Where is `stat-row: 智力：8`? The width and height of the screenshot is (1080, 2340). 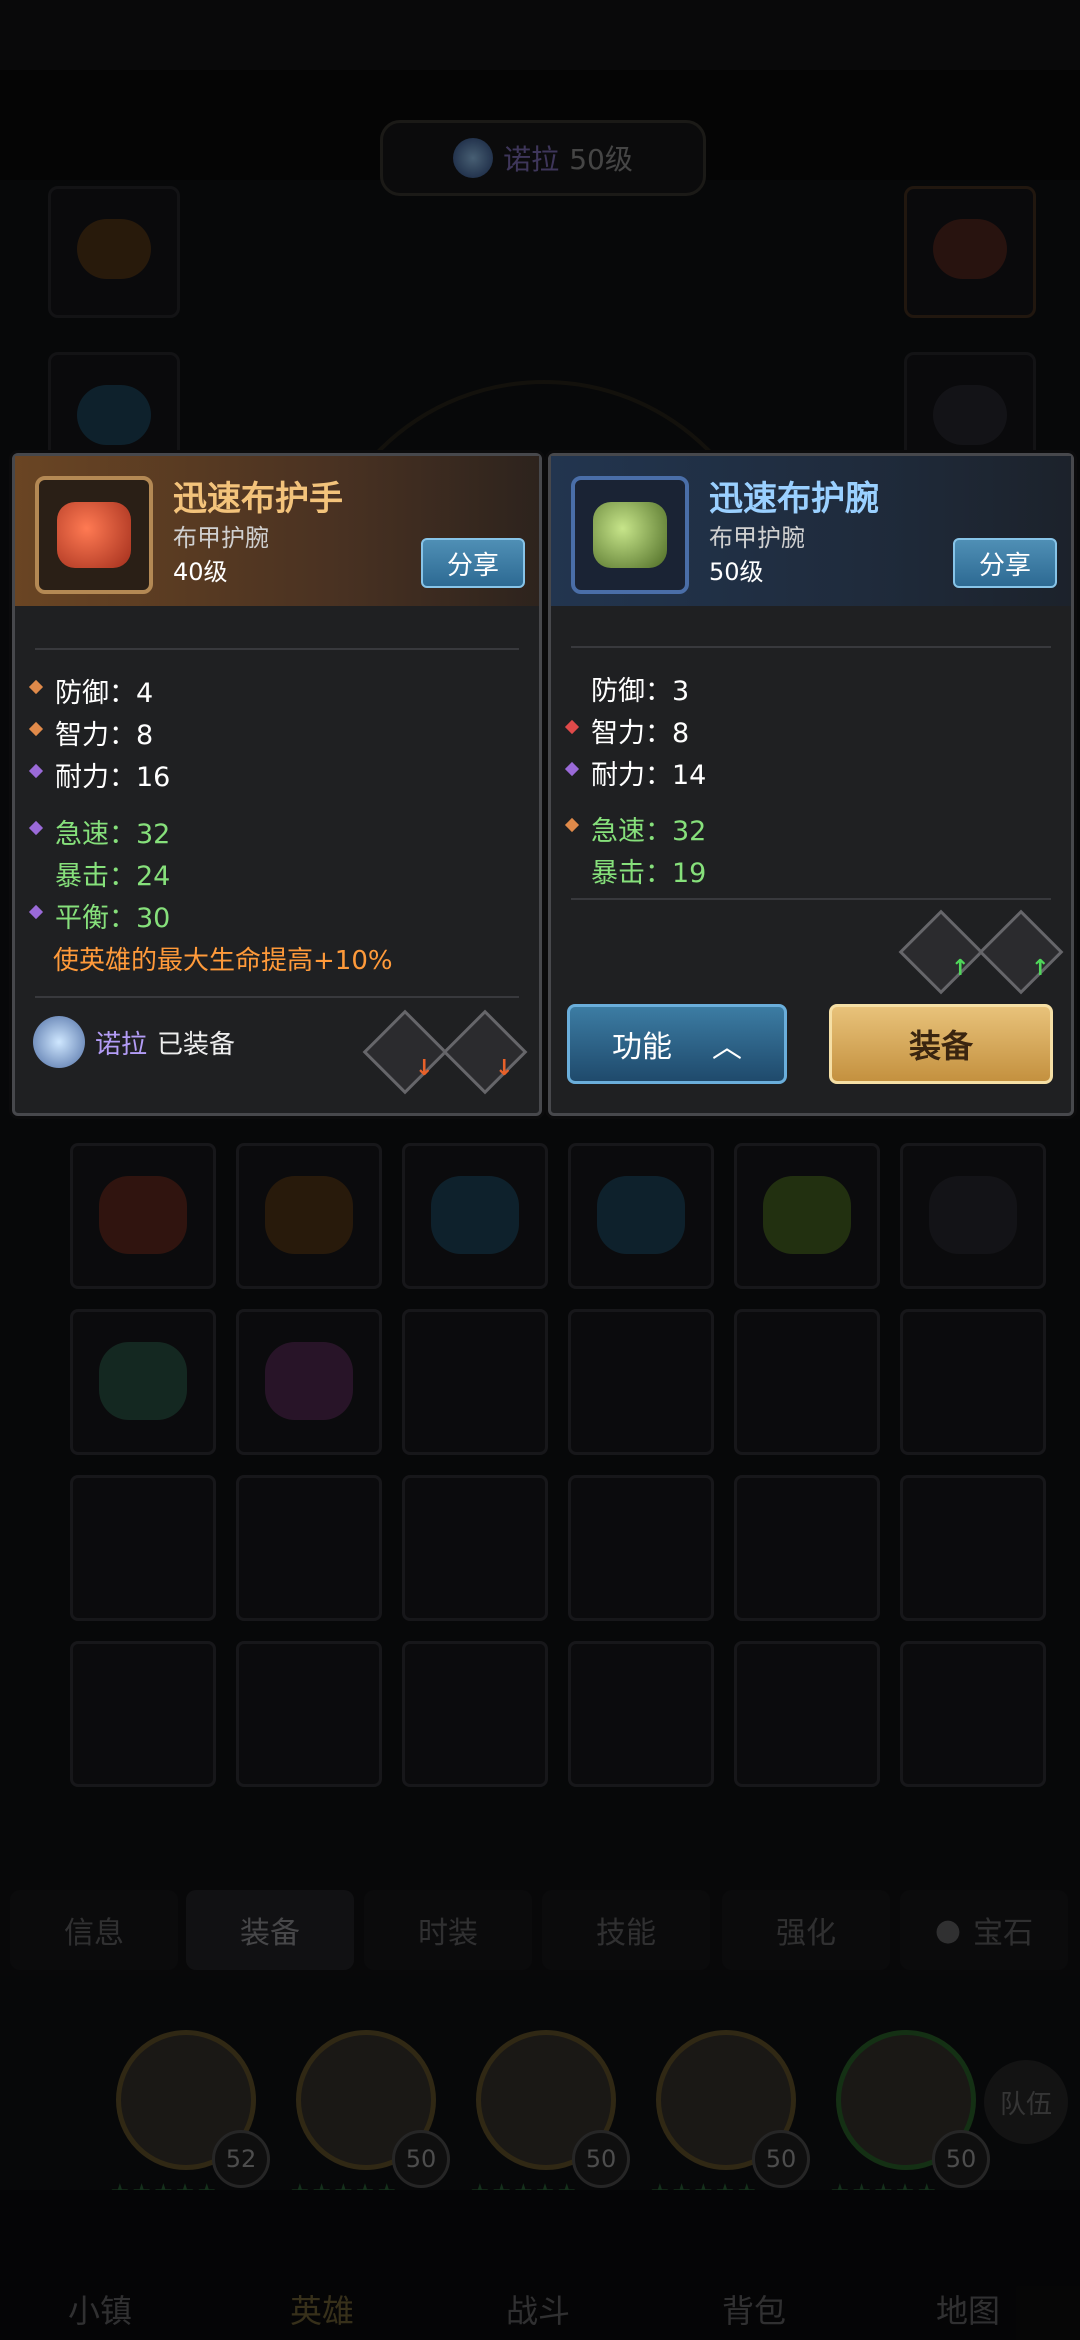 stat-row: 智力：8 is located at coordinates (91, 732).